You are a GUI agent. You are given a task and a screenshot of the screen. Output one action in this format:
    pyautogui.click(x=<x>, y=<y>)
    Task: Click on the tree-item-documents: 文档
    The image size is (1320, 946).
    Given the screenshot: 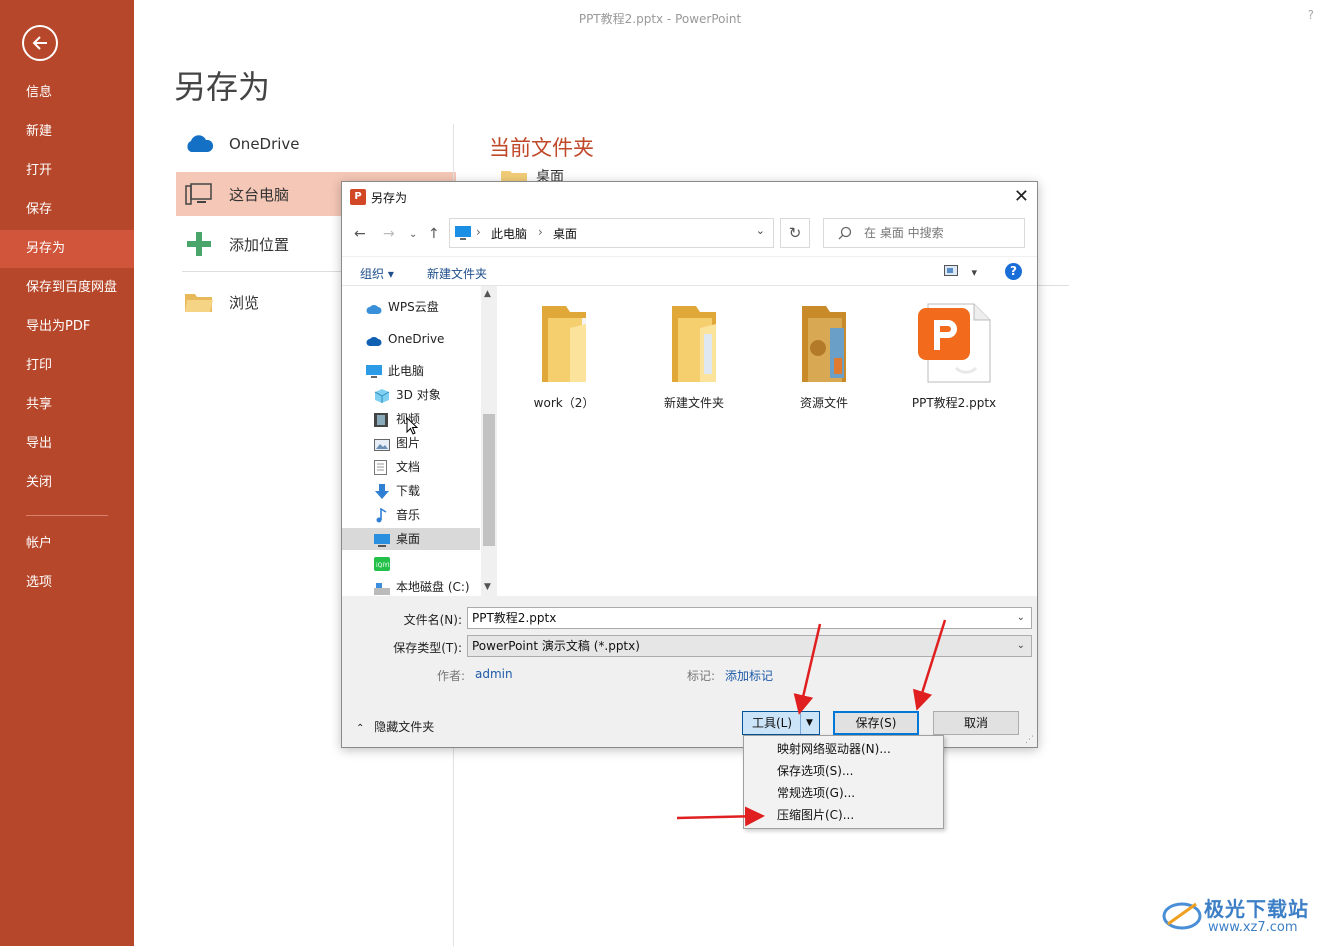 What is the action you would take?
    pyautogui.click(x=411, y=467)
    